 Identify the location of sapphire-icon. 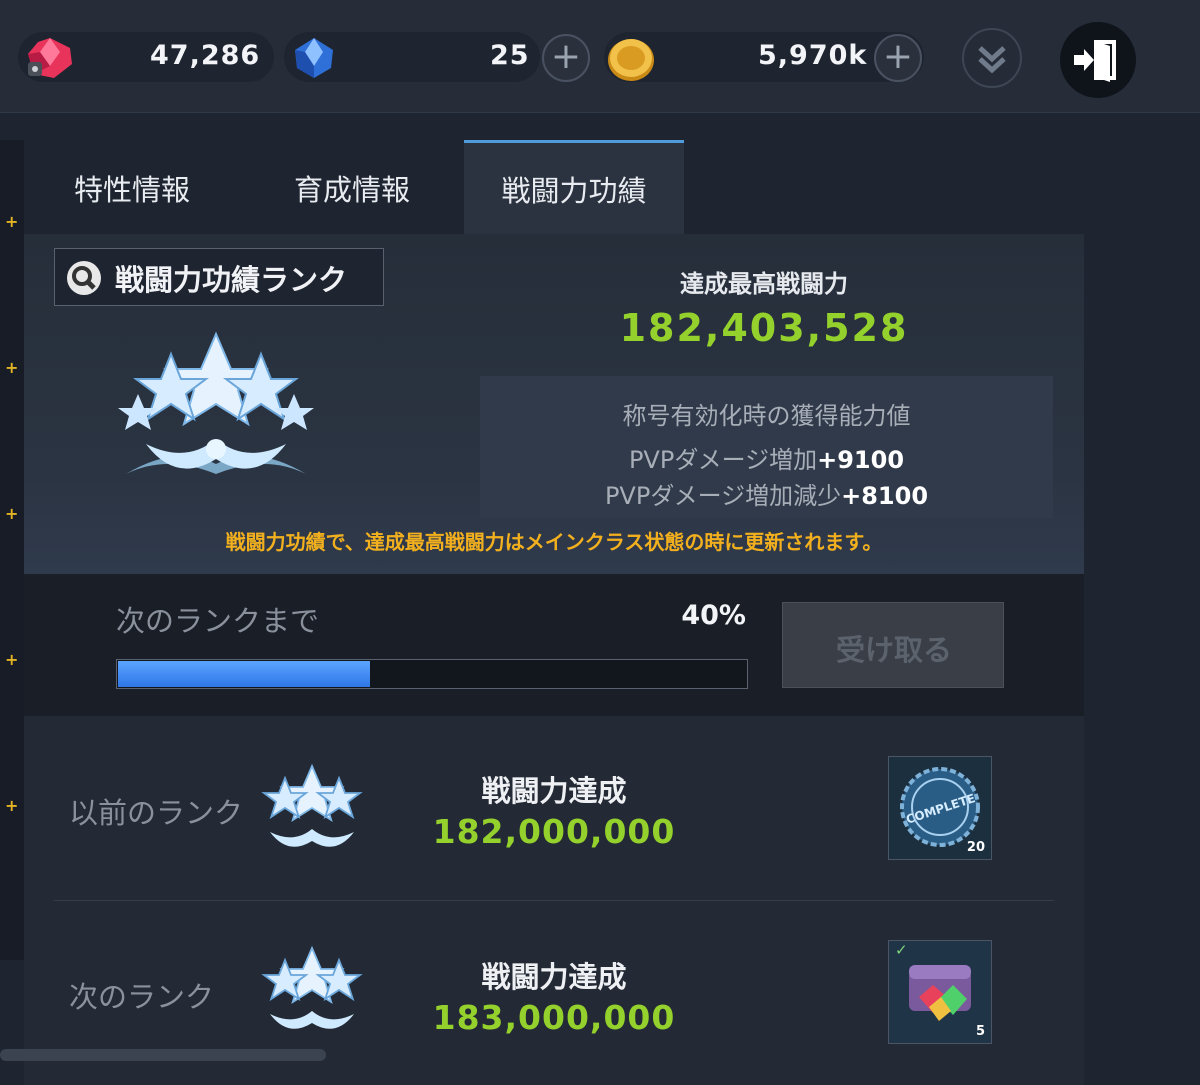
(314, 60).